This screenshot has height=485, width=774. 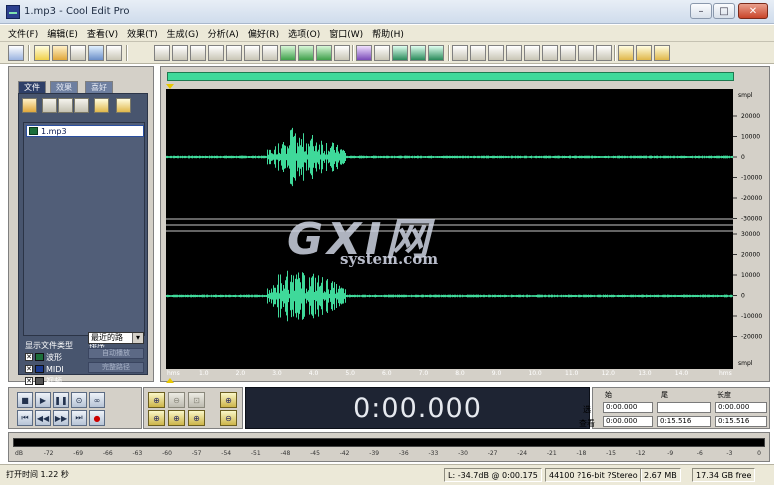 What do you see at coordinates (60, 53) in the screenshot?
I see `open-folder-icon` at bounding box center [60, 53].